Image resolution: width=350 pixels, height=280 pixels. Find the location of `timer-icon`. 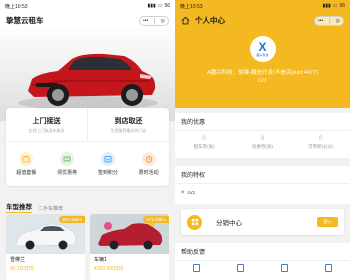

timer-icon is located at coordinates (148, 159).